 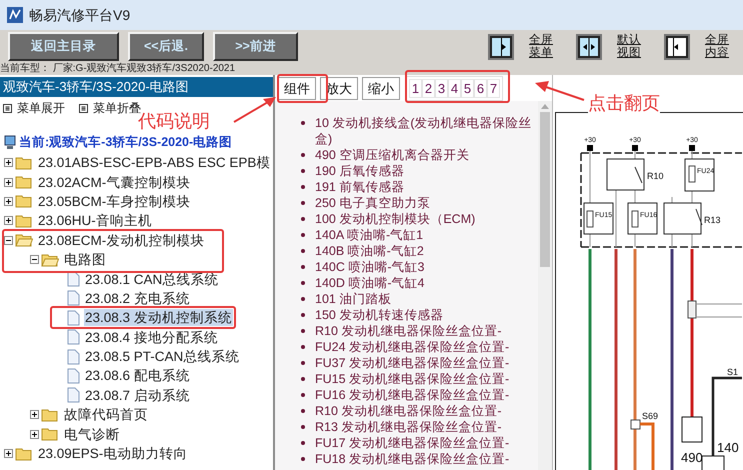 What do you see at coordinates (369, 251) in the screenshot?
I see `component-link: 140B 喷油嘴-气缸2` at bounding box center [369, 251].